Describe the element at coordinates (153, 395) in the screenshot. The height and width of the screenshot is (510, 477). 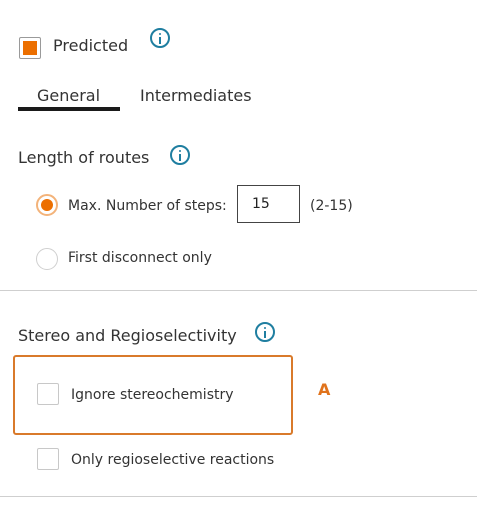
I see `annotation-highlight-box` at that location.